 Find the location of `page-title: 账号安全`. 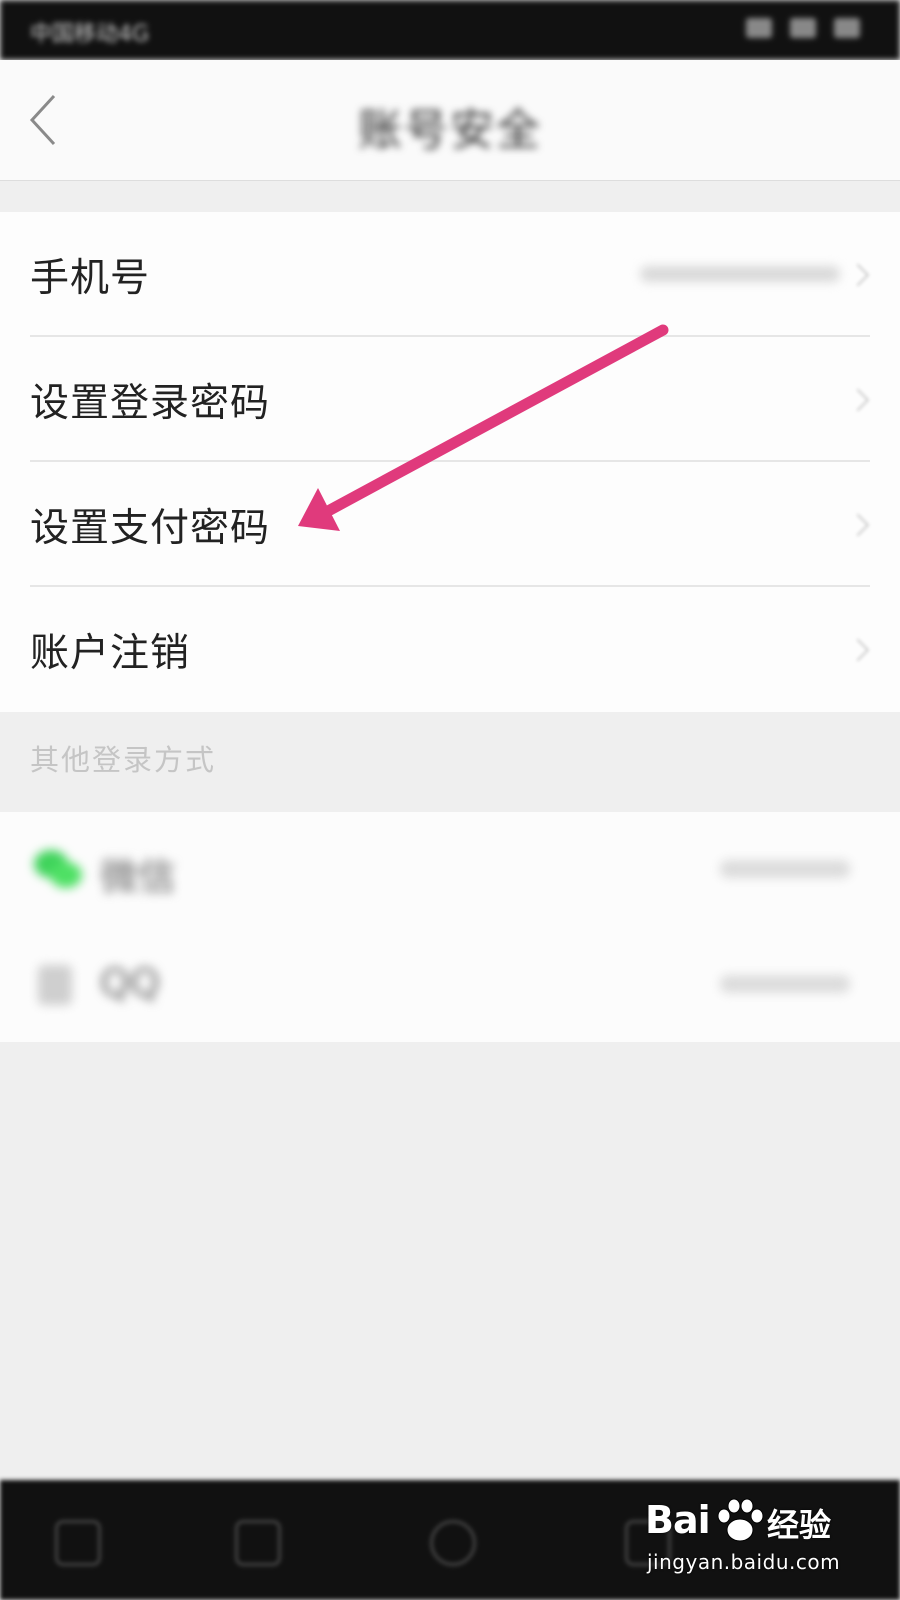

page-title: 账号安全 is located at coordinates (450, 130).